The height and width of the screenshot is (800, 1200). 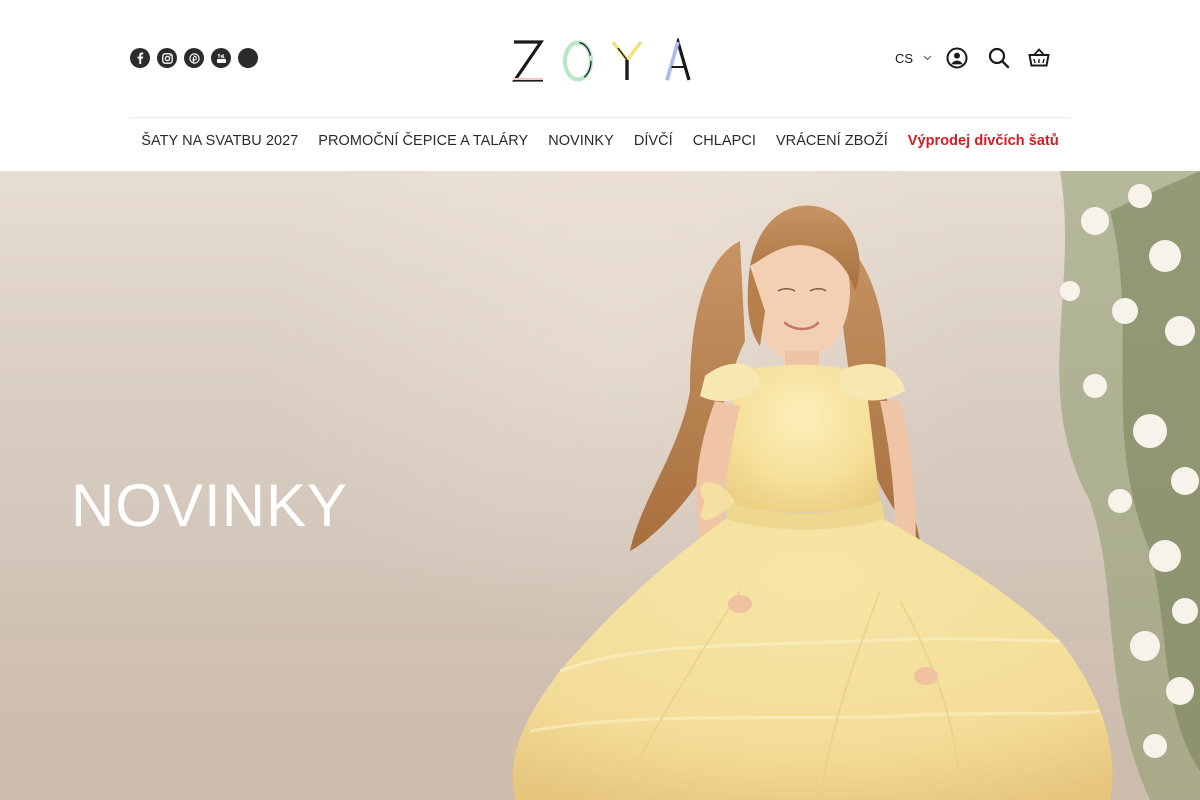 I want to click on zoya-logo, so click(x=602, y=61).